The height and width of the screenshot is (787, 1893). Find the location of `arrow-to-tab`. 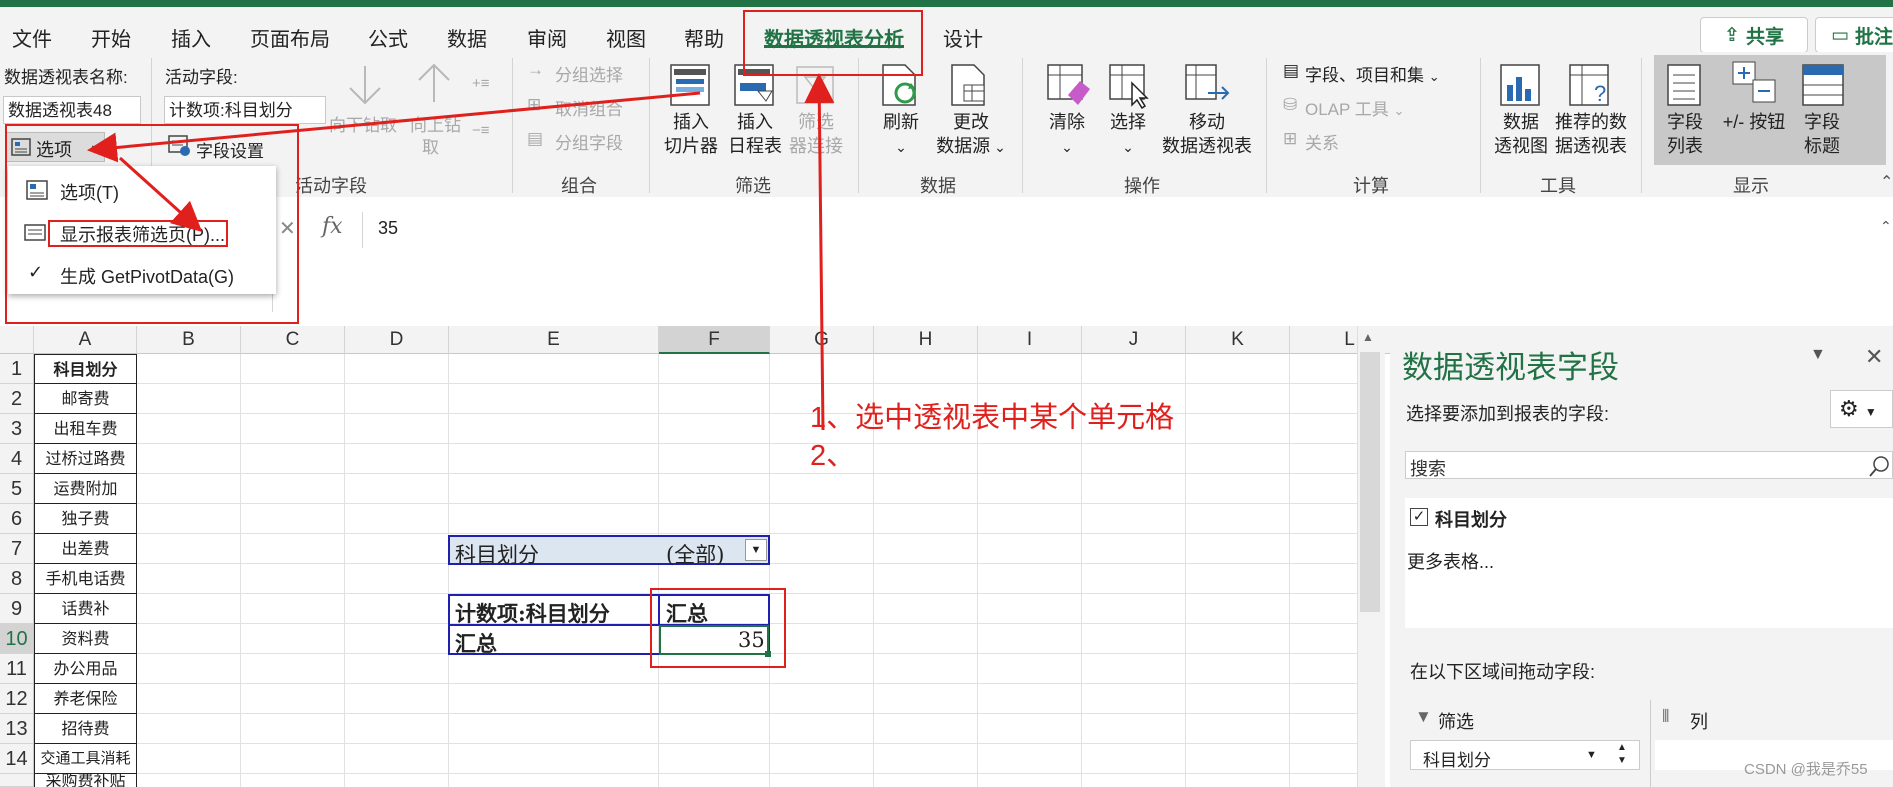

arrow-to-tab is located at coordinates (819, 252).